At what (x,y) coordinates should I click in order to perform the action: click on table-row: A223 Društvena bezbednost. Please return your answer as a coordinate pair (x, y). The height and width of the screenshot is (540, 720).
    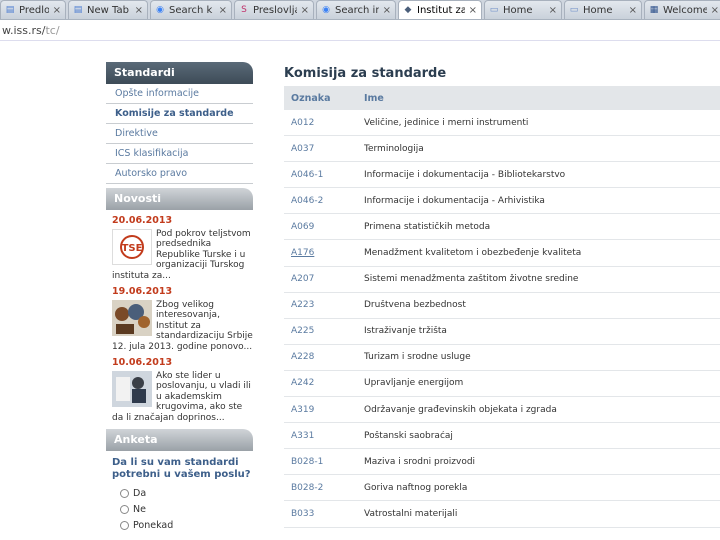
    Looking at the image, I should click on (502, 306).